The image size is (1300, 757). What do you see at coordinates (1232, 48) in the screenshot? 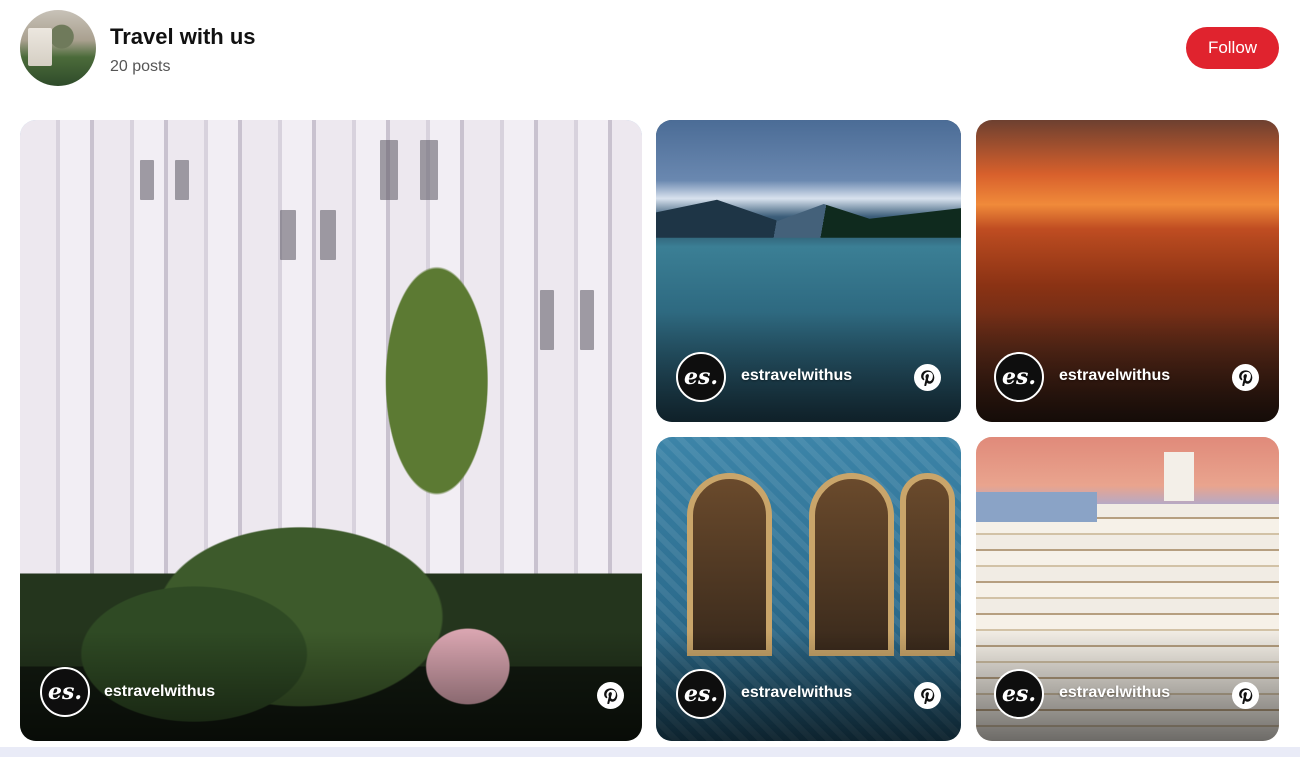
I see `follow-button: Follow` at bounding box center [1232, 48].